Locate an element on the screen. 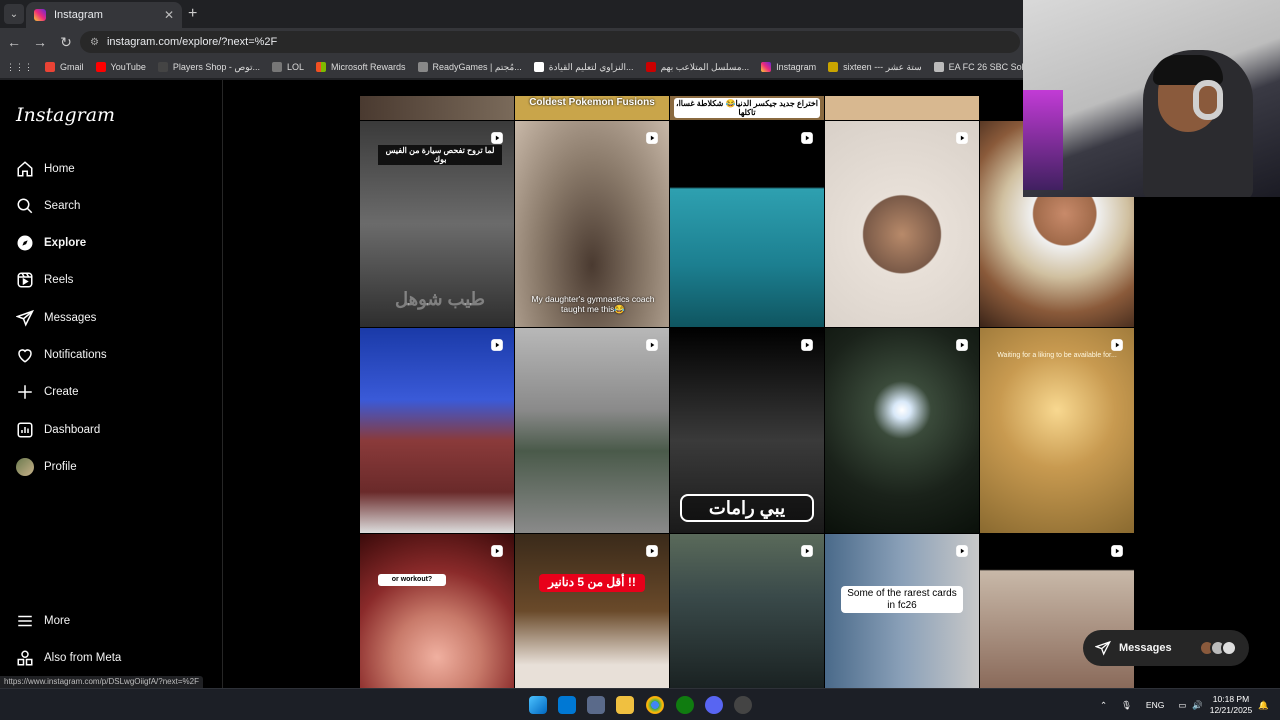  clock: 10:18 PM 12/21/2025 is located at coordinates (1231, 705).